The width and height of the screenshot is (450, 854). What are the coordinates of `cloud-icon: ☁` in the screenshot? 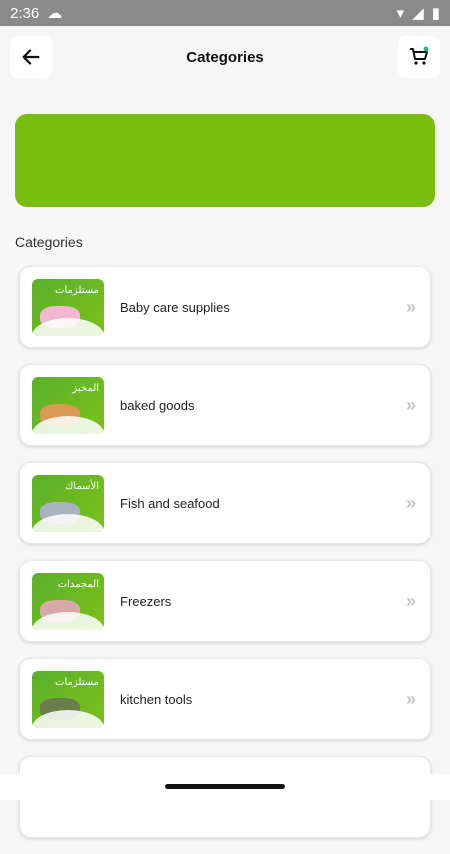 It's located at (55, 13).